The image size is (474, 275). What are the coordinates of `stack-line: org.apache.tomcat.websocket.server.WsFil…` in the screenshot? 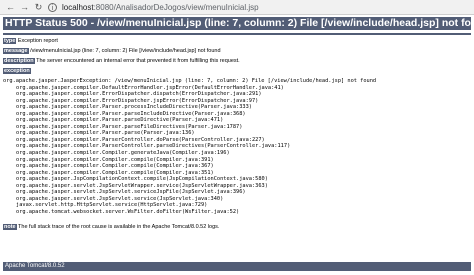 It's located at (128, 211).